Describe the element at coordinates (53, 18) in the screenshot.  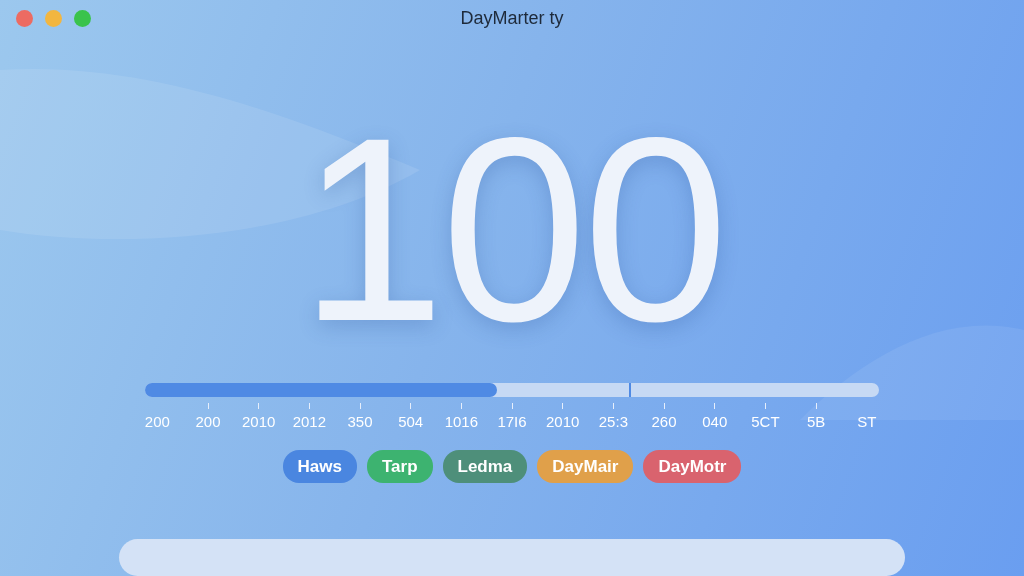
I see `minimize-button` at that location.